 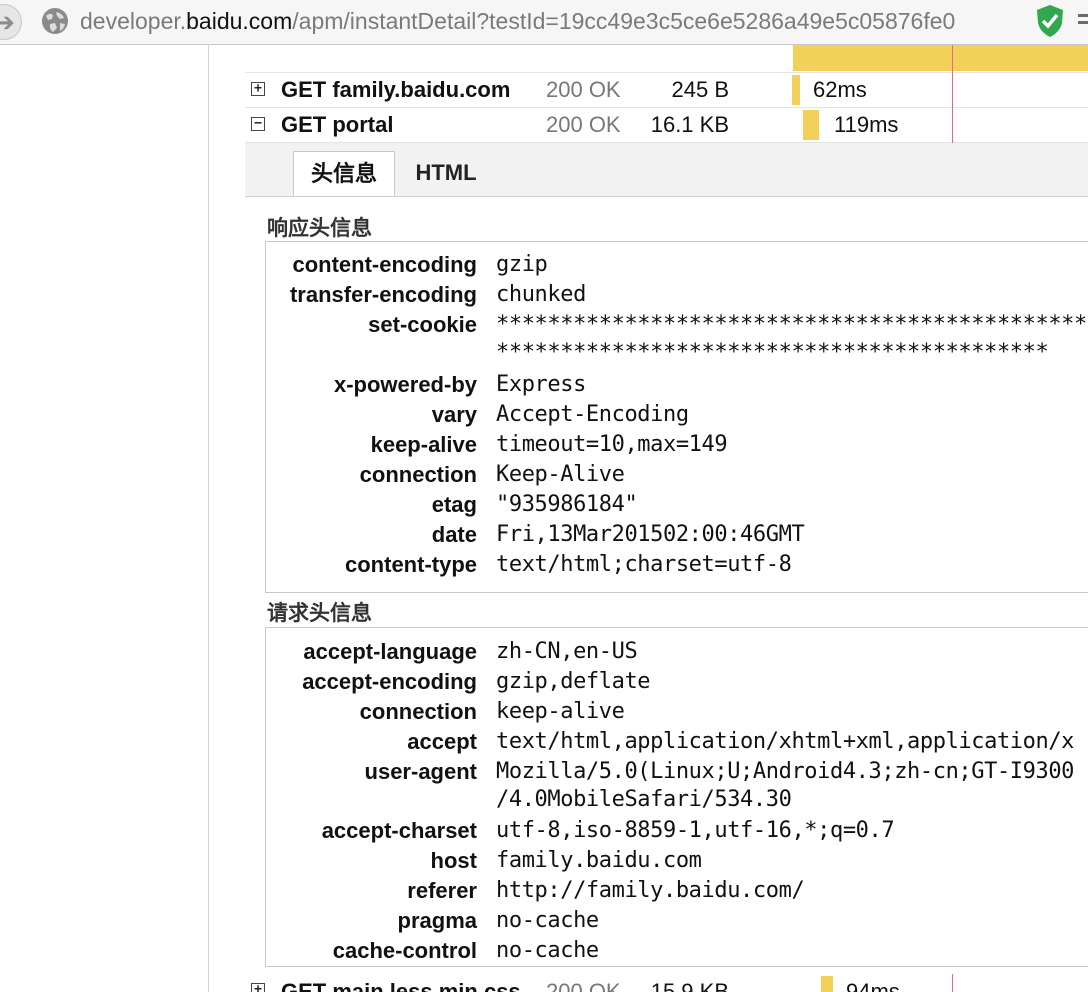 I want to click on header-key: set-cookie, so click(x=422, y=324).